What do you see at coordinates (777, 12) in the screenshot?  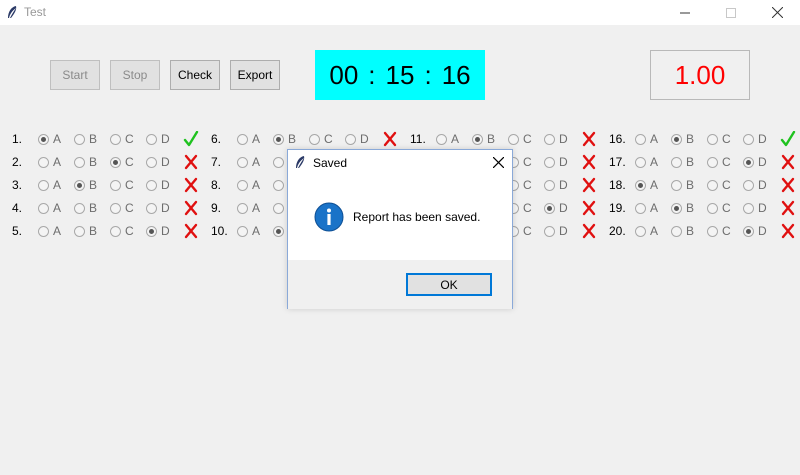 I see `close-button` at bounding box center [777, 12].